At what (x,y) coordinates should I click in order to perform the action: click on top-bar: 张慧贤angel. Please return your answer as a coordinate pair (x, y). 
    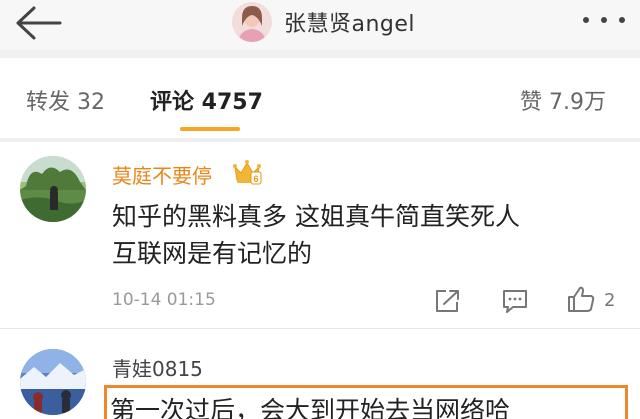
    Looking at the image, I should click on (320, 25).